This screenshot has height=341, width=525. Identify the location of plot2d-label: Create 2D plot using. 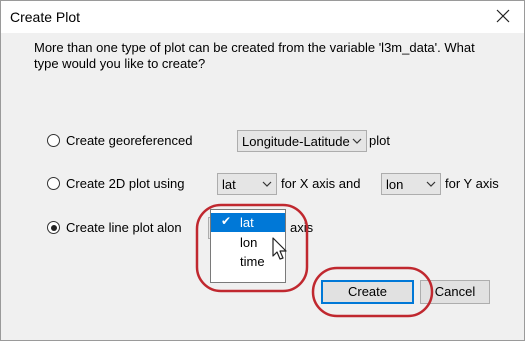
(125, 183).